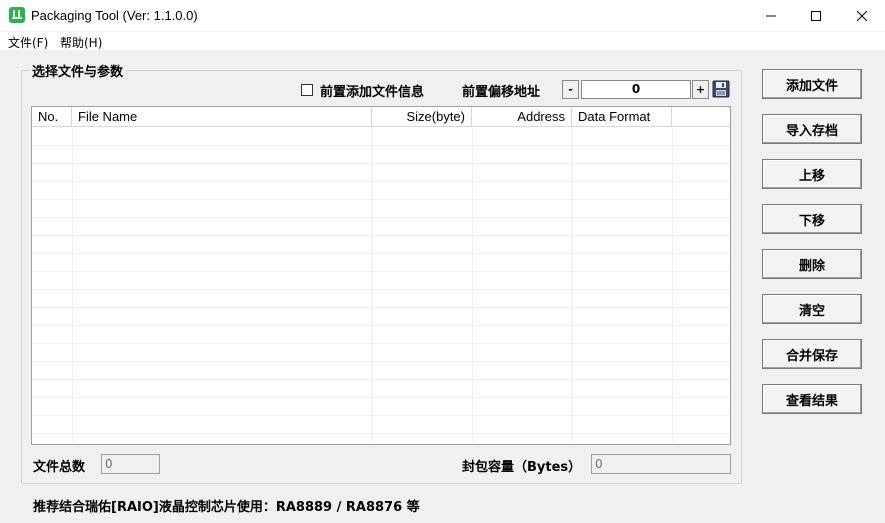  I want to click on capacity-field: 0, so click(661, 464).